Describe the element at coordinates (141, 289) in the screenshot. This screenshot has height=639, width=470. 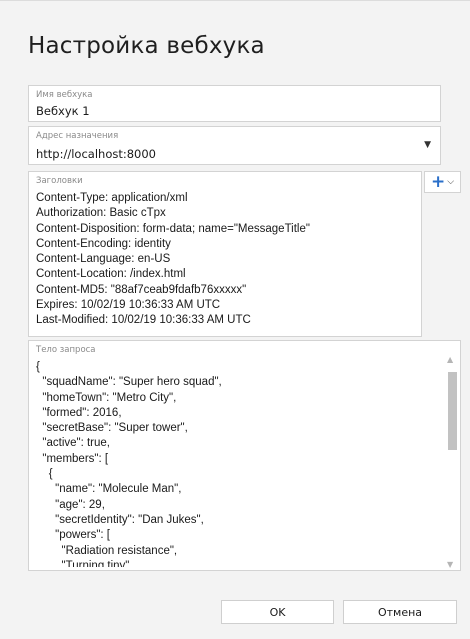
I see `header-line: Content-MD5: "88af7ceab9fdafb76xxxxx"` at that location.